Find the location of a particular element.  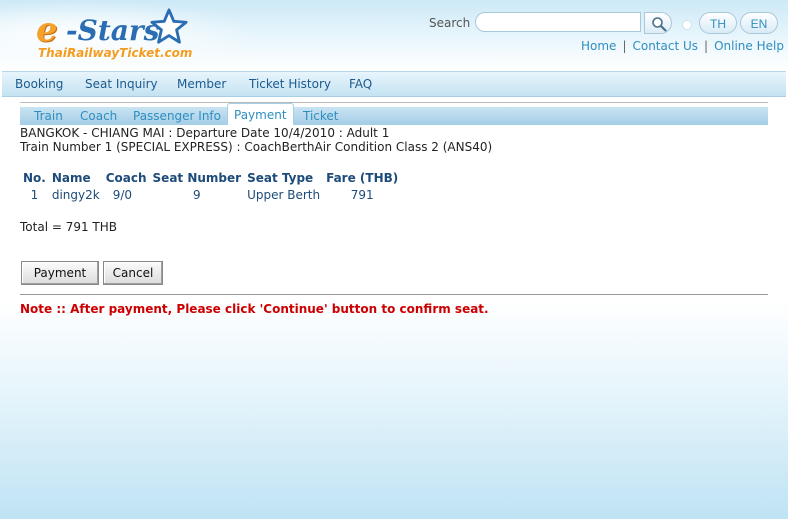

nav-faq: FAQ is located at coordinates (360, 84).